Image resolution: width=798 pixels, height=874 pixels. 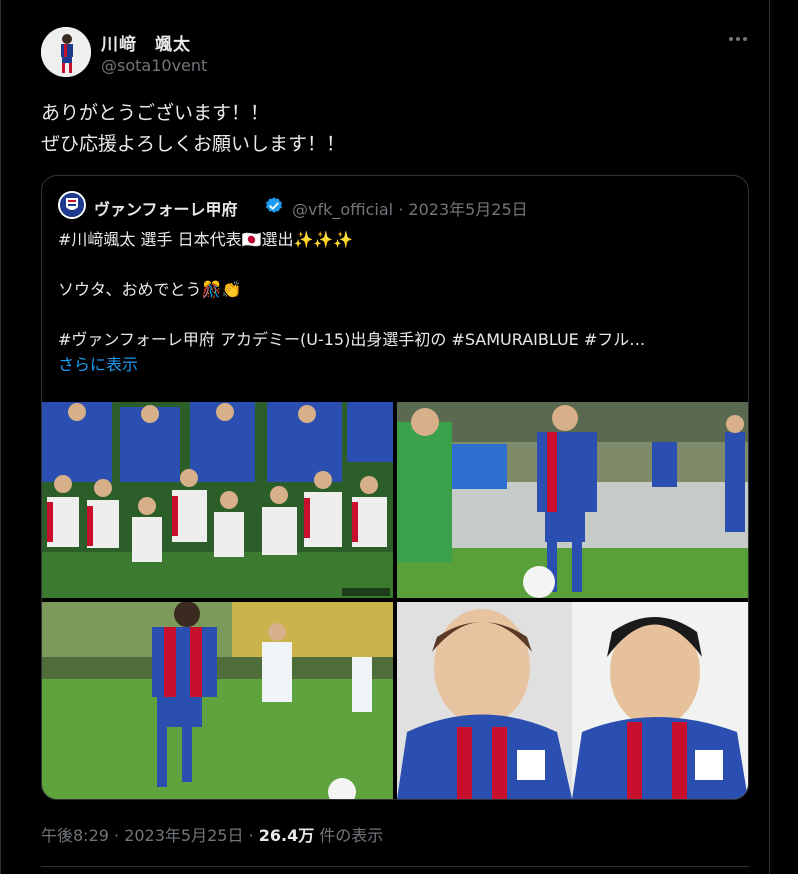 What do you see at coordinates (193, 129) in the screenshot?
I see `post-text: ありがとうございます！！ ぜひ応援よろしくお願いします！！` at bounding box center [193, 129].